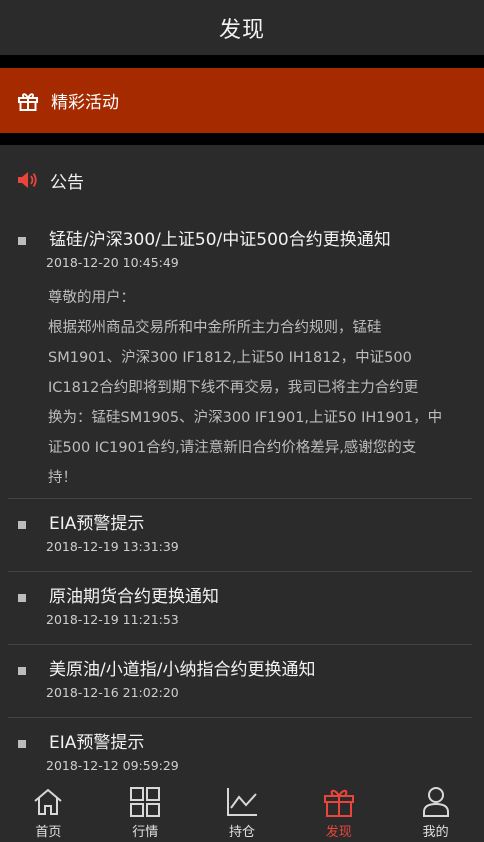 This screenshot has width=484, height=842. I want to click on tab-label: 首页, so click(48, 832).